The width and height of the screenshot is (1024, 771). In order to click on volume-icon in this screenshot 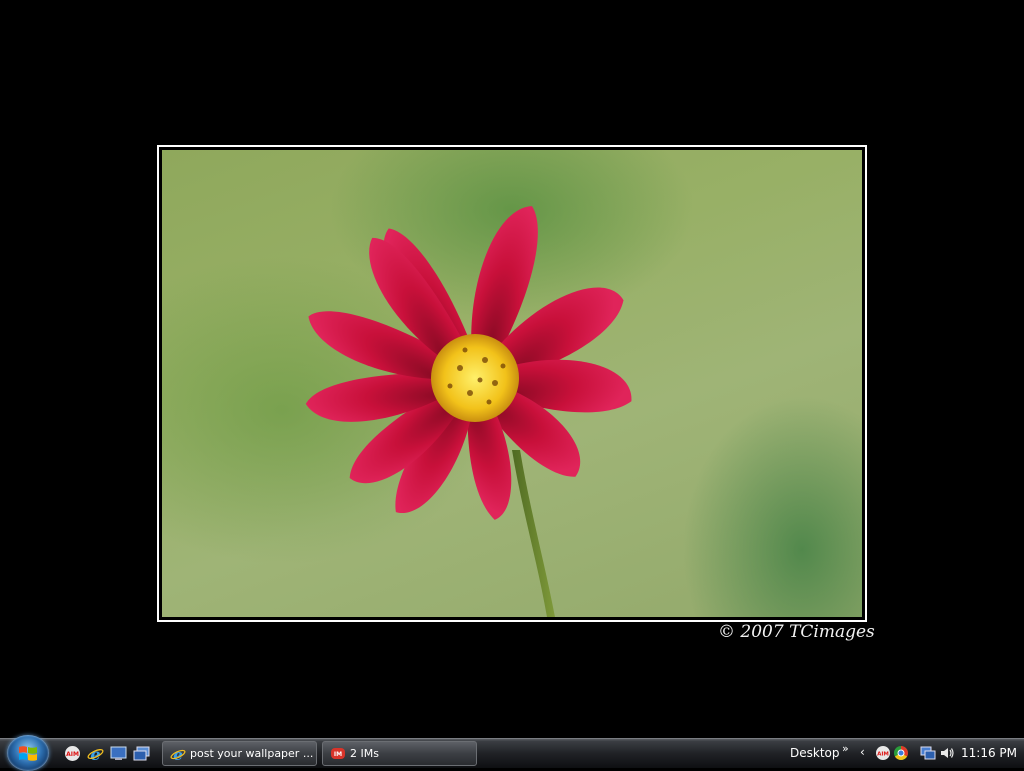, I will do `click(947, 753)`.